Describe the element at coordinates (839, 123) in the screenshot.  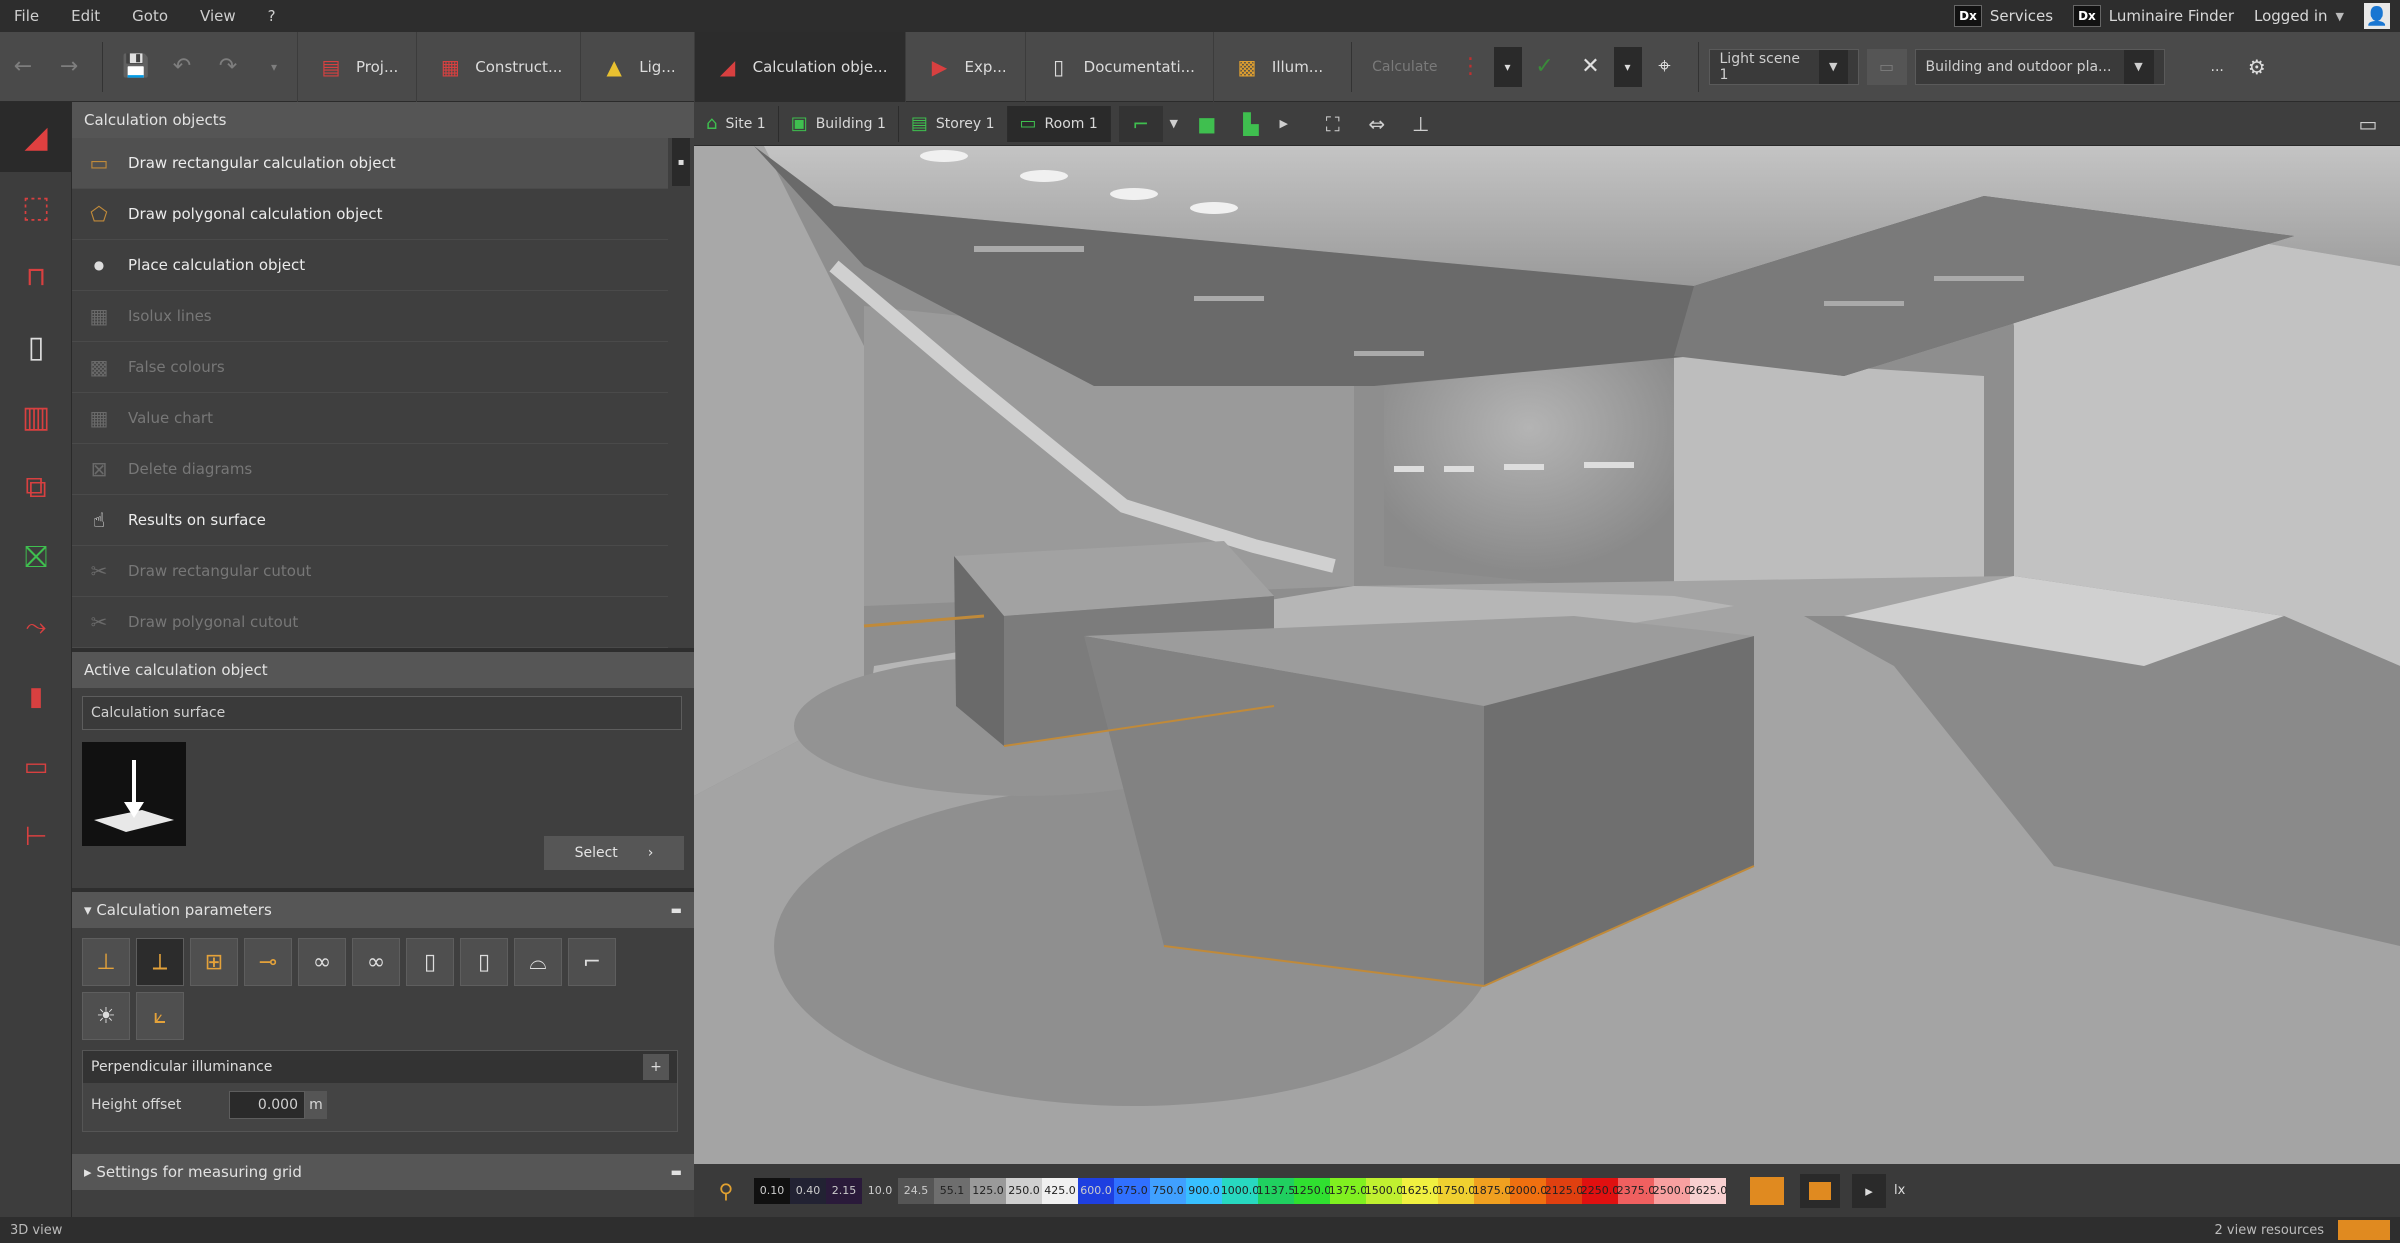
I see `breadcrumb-building: ▣ Building 1` at that location.